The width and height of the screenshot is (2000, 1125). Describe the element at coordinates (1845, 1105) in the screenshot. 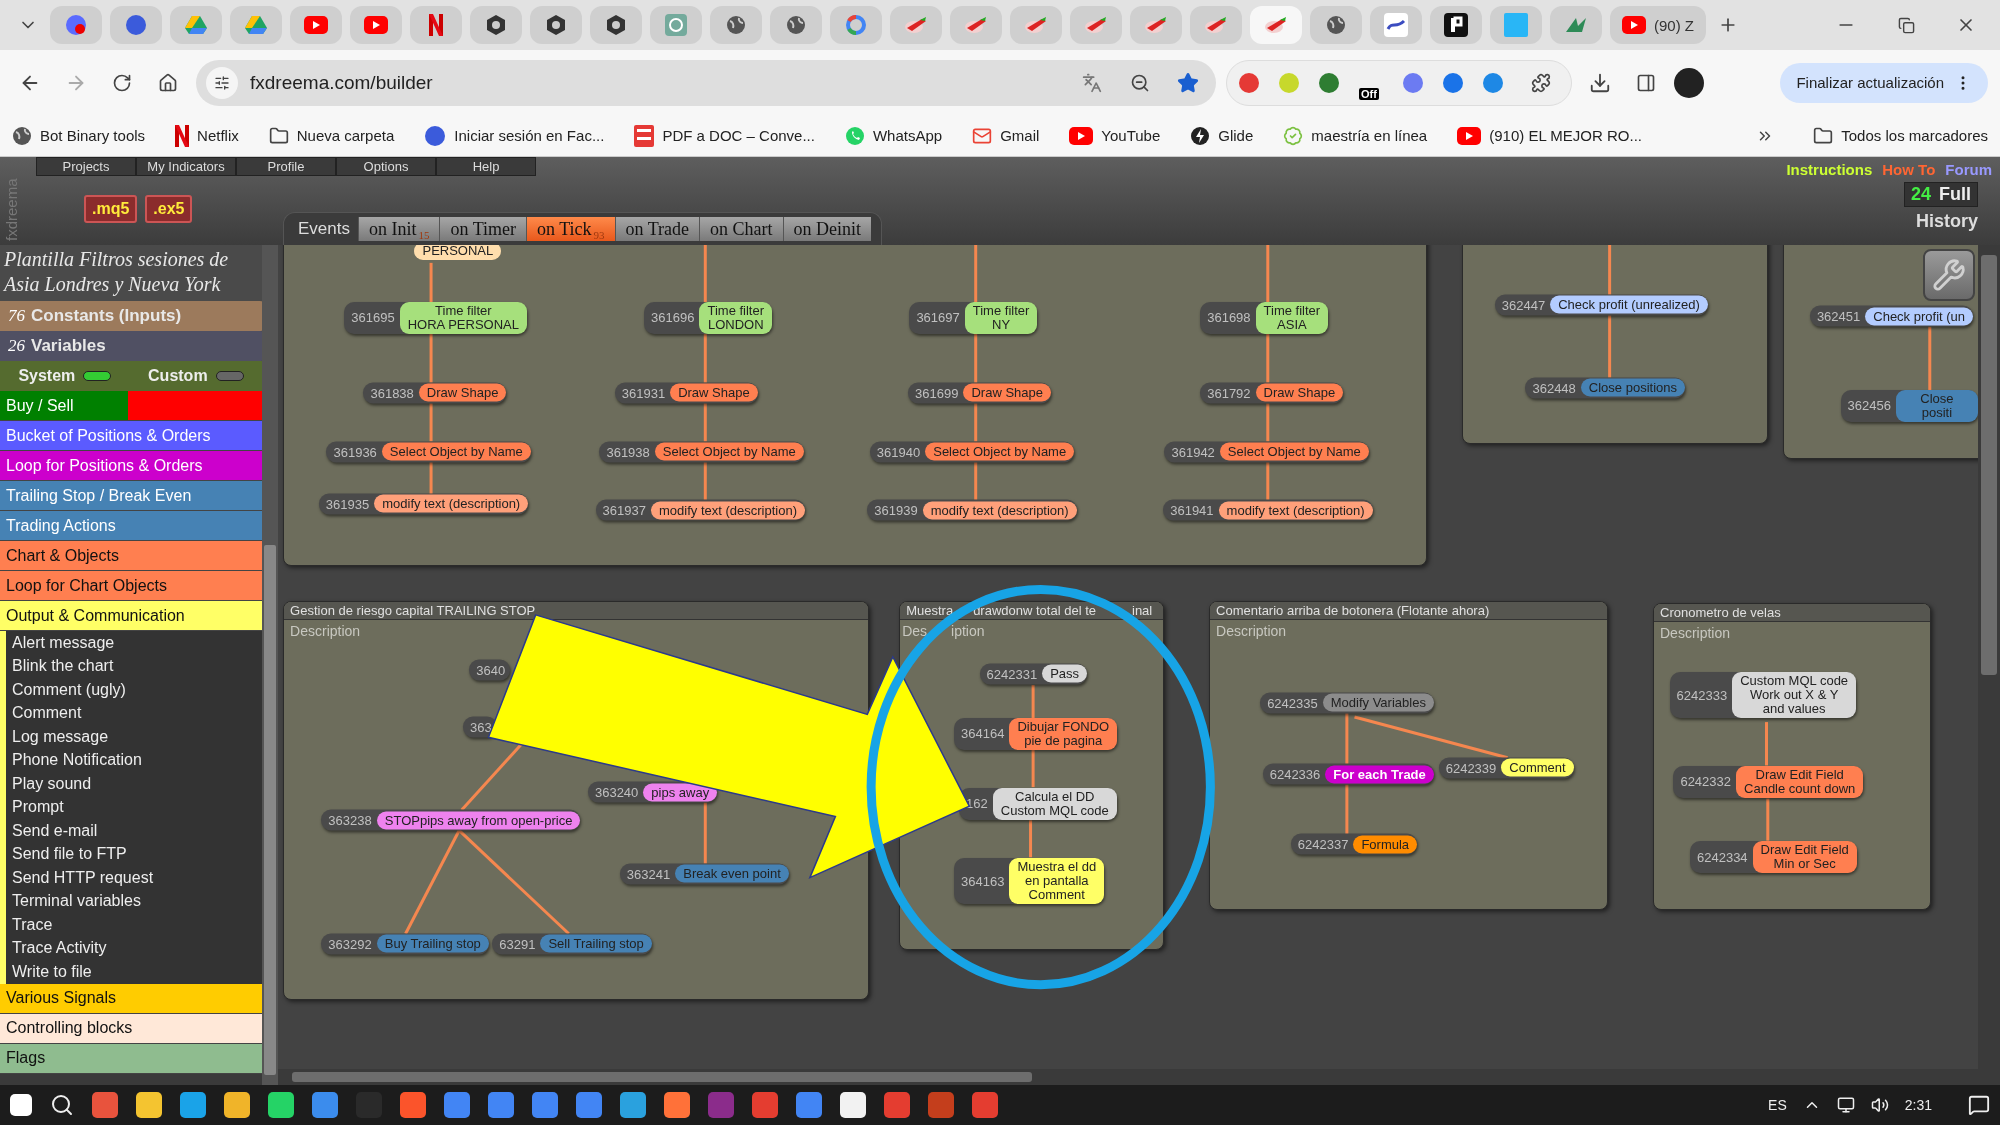

I see `monitor-icon` at that location.